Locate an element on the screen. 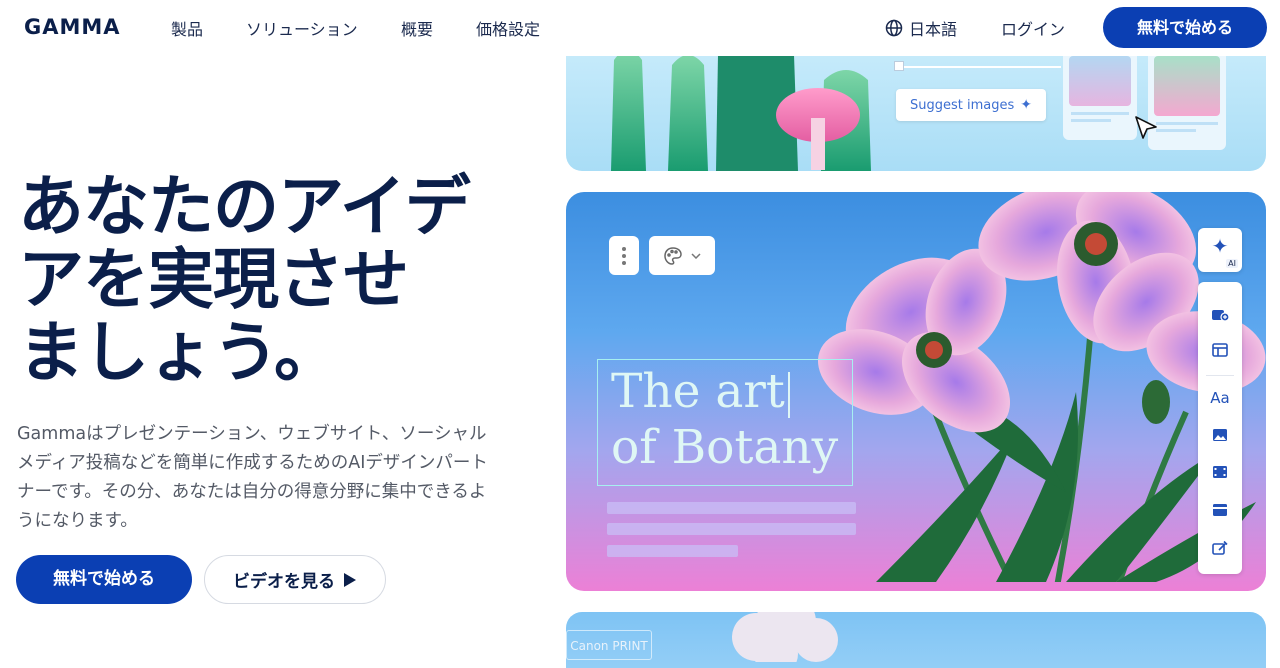  hero-title-line: アを実現させ is located at coordinates (213, 279).